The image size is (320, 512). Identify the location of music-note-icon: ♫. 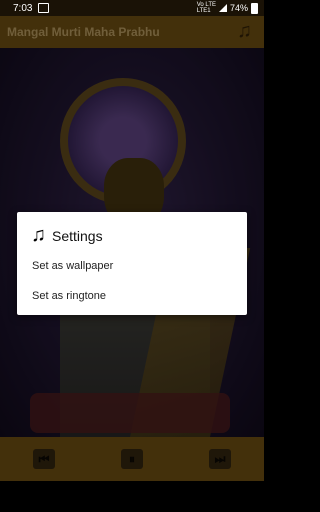
(38, 235).